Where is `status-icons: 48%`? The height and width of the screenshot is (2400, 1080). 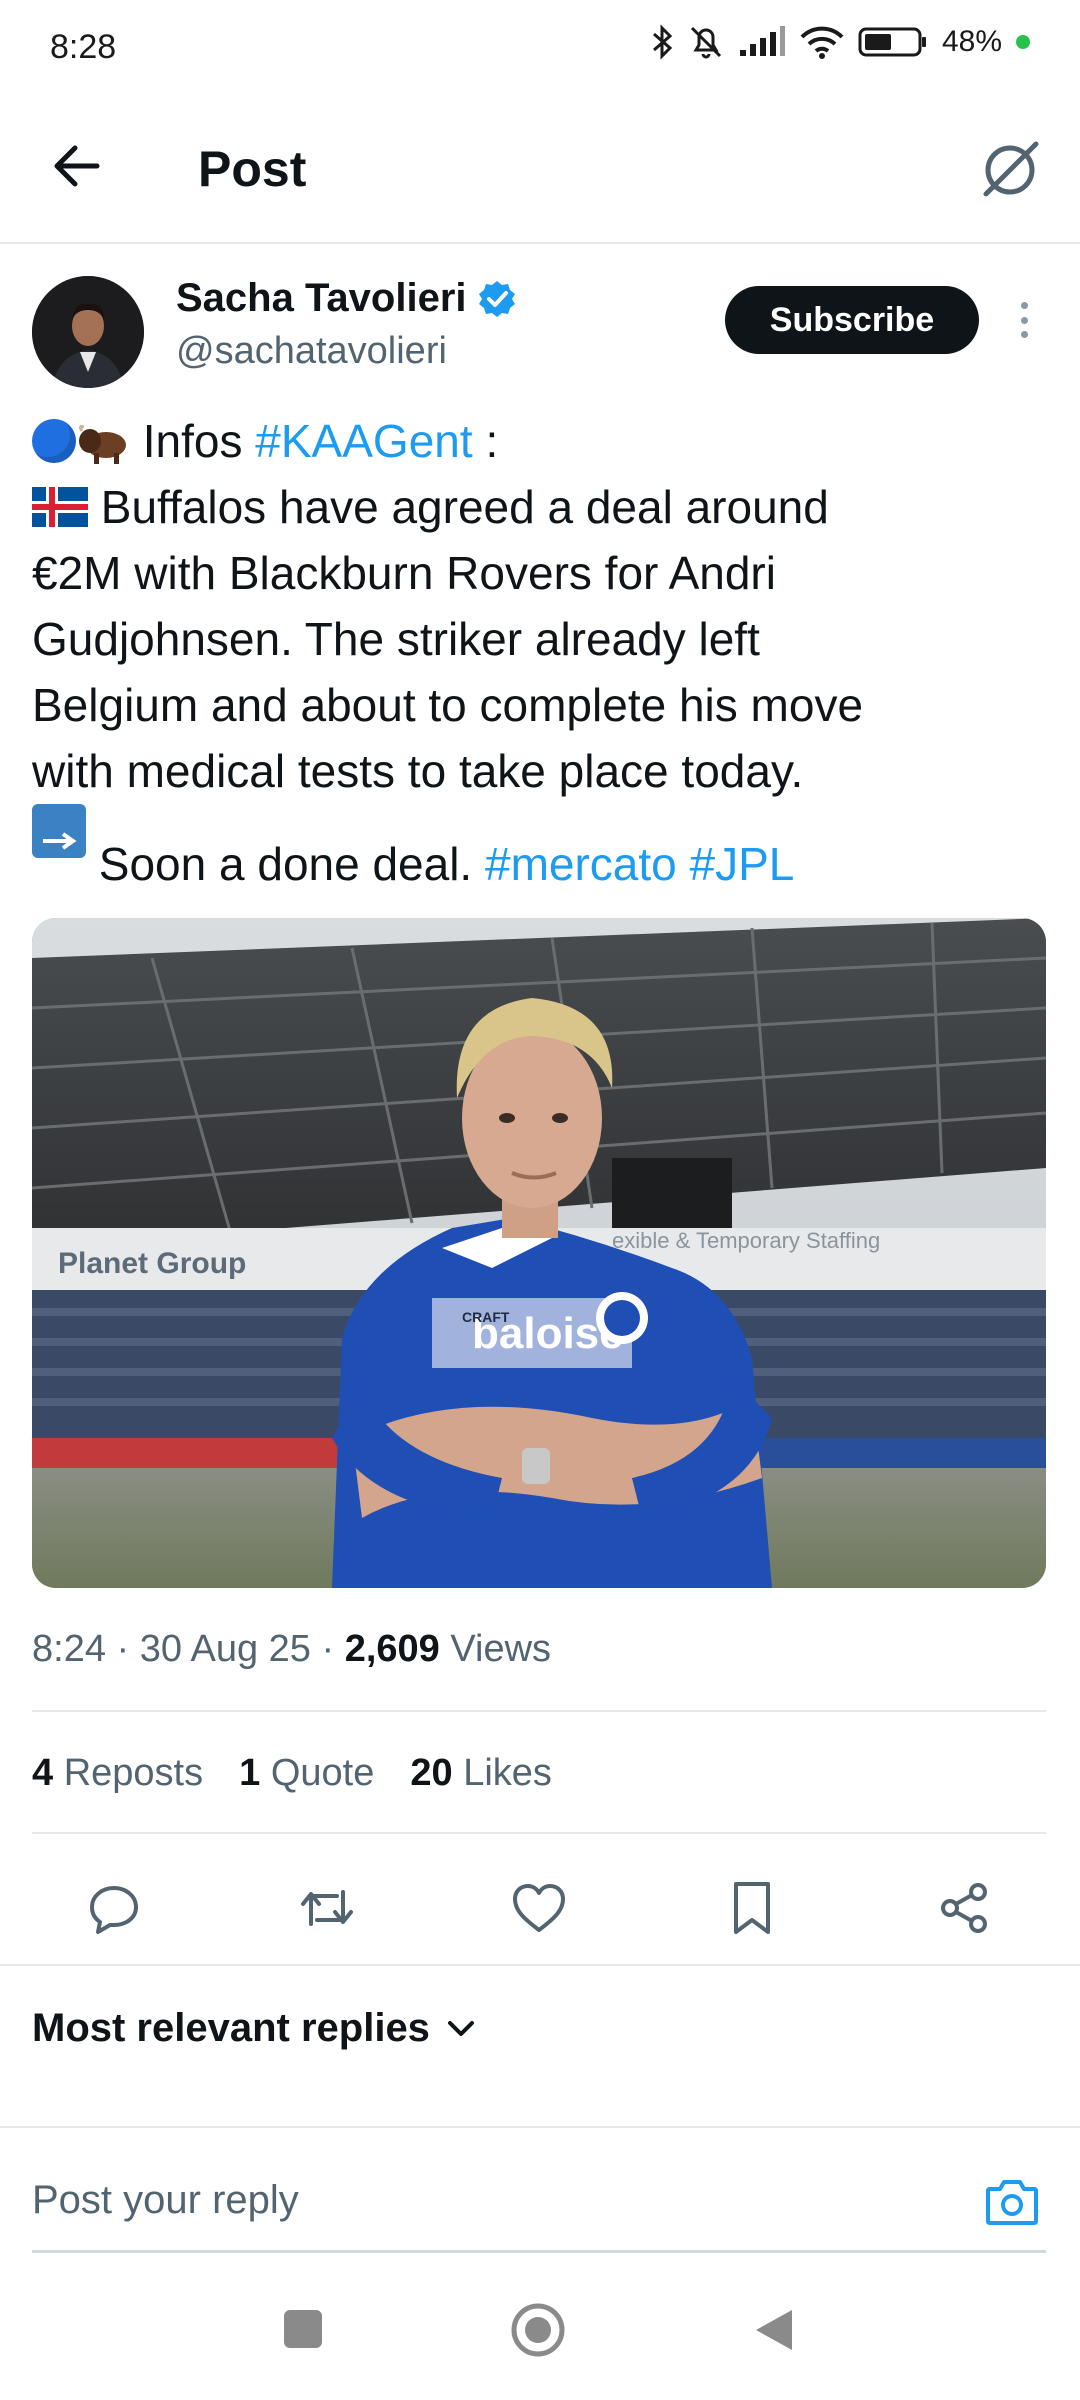 status-icons: 48% is located at coordinates (841, 42).